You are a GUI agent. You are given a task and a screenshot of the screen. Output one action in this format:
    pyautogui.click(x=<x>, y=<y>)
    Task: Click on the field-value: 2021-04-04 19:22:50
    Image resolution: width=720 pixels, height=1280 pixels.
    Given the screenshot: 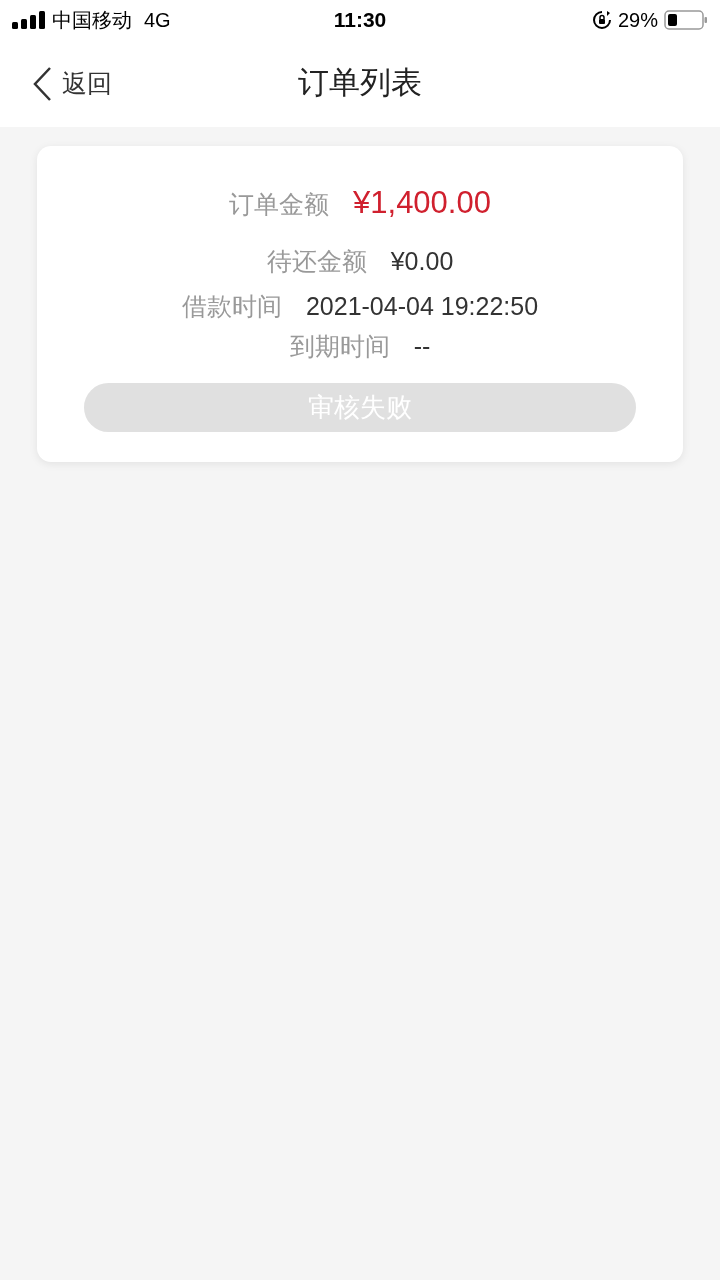 What is the action you would take?
    pyautogui.click(x=422, y=306)
    